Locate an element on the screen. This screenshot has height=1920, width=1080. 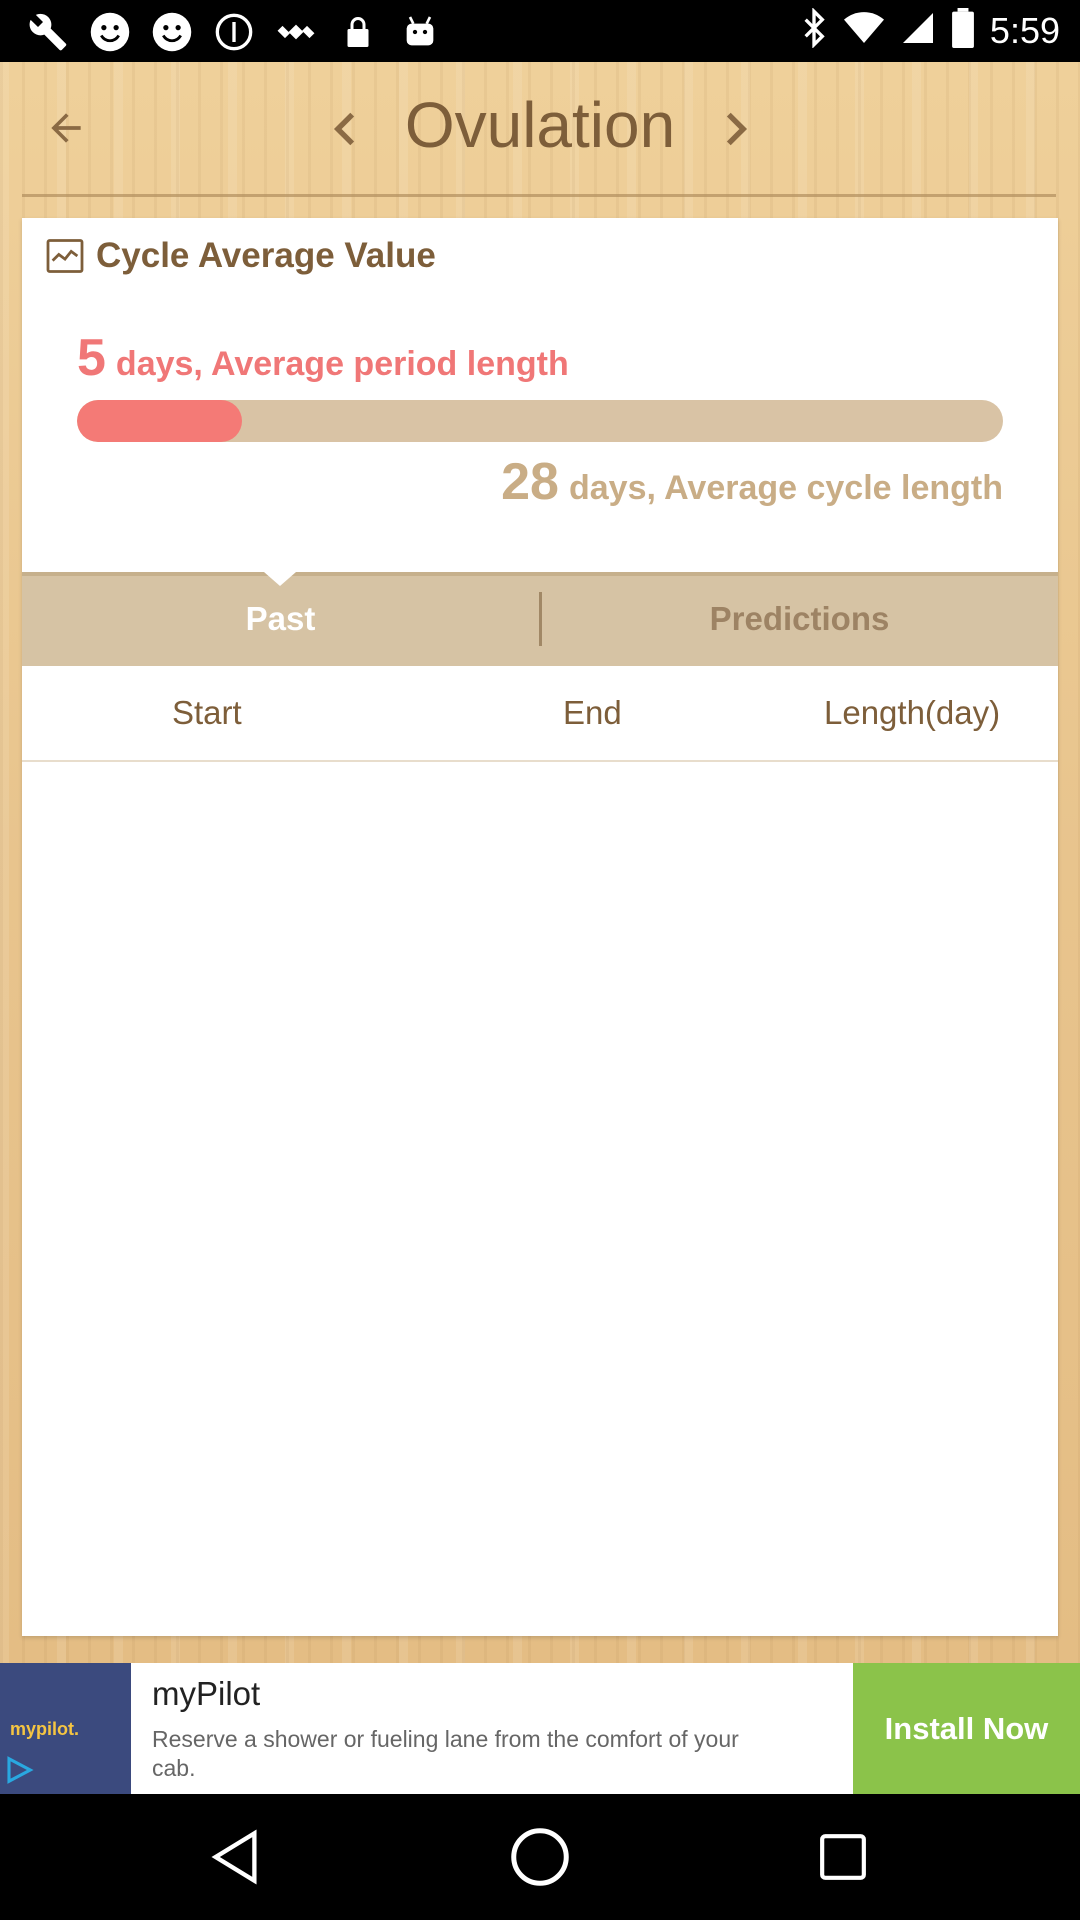
status-time: 5:59 is located at coordinates (1024, 30).